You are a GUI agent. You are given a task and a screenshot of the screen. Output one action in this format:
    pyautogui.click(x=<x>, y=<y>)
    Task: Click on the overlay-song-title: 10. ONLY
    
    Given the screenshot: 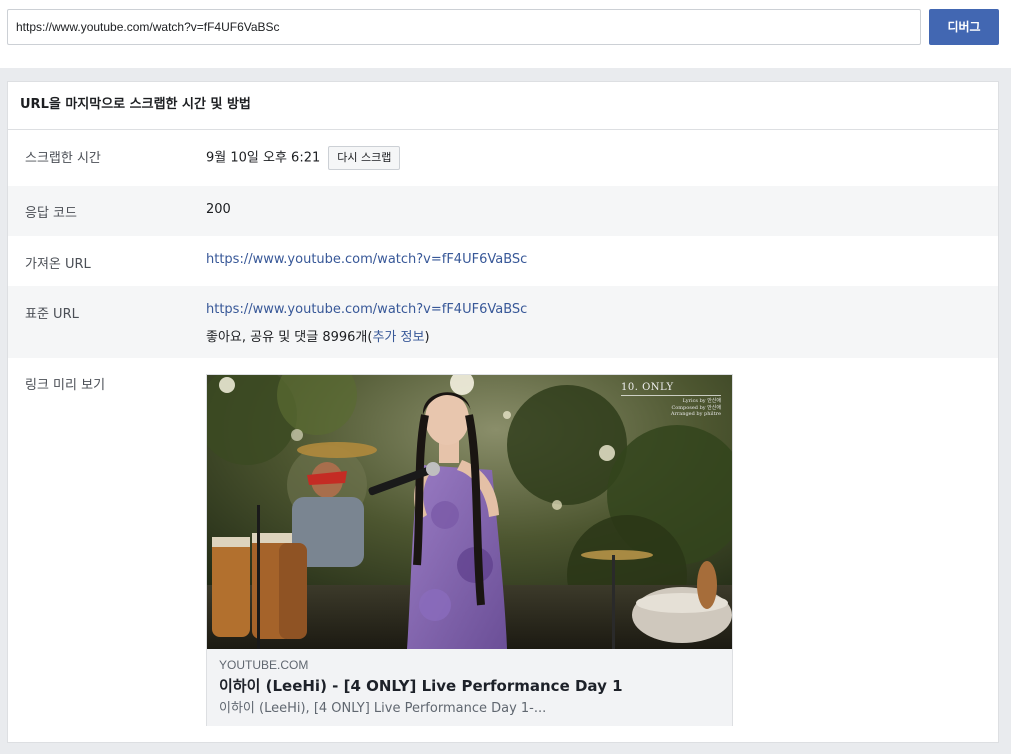 What is the action you would take?
    pyautogui.click(x=647, y=387)
    